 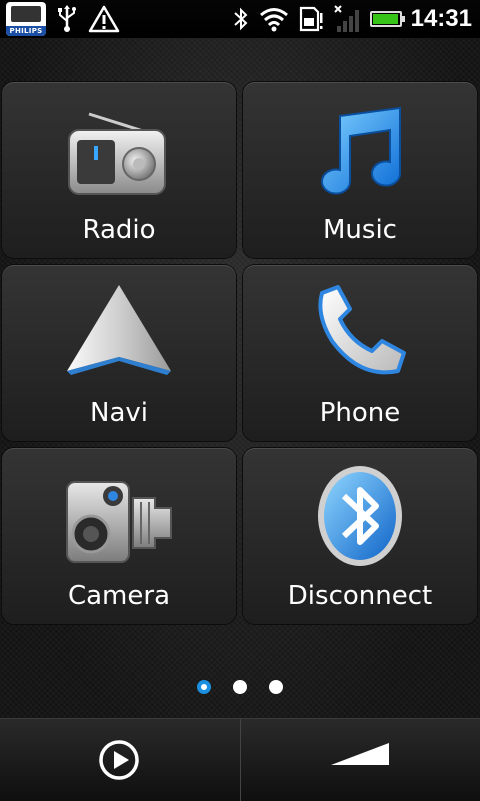 What do you see at coordinates (26, 31) in the screenshot?
I see `philips-brand-label: PHILIPS` at bounding box center [26, 31].